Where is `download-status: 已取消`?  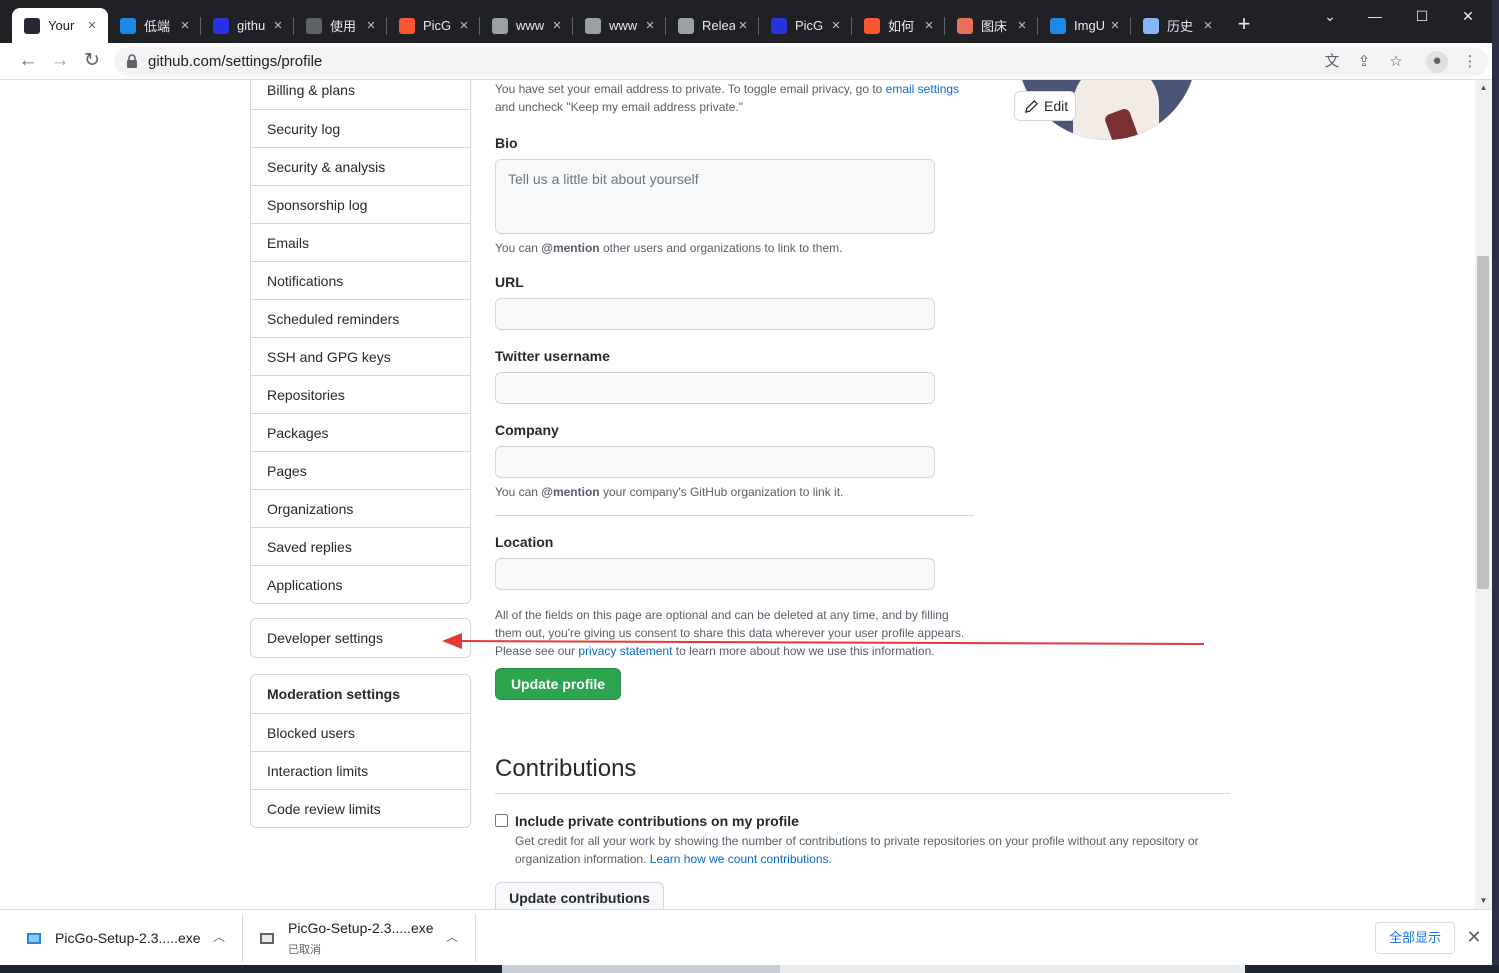
download-status: 已取消 is located at coordinates (304, 950).